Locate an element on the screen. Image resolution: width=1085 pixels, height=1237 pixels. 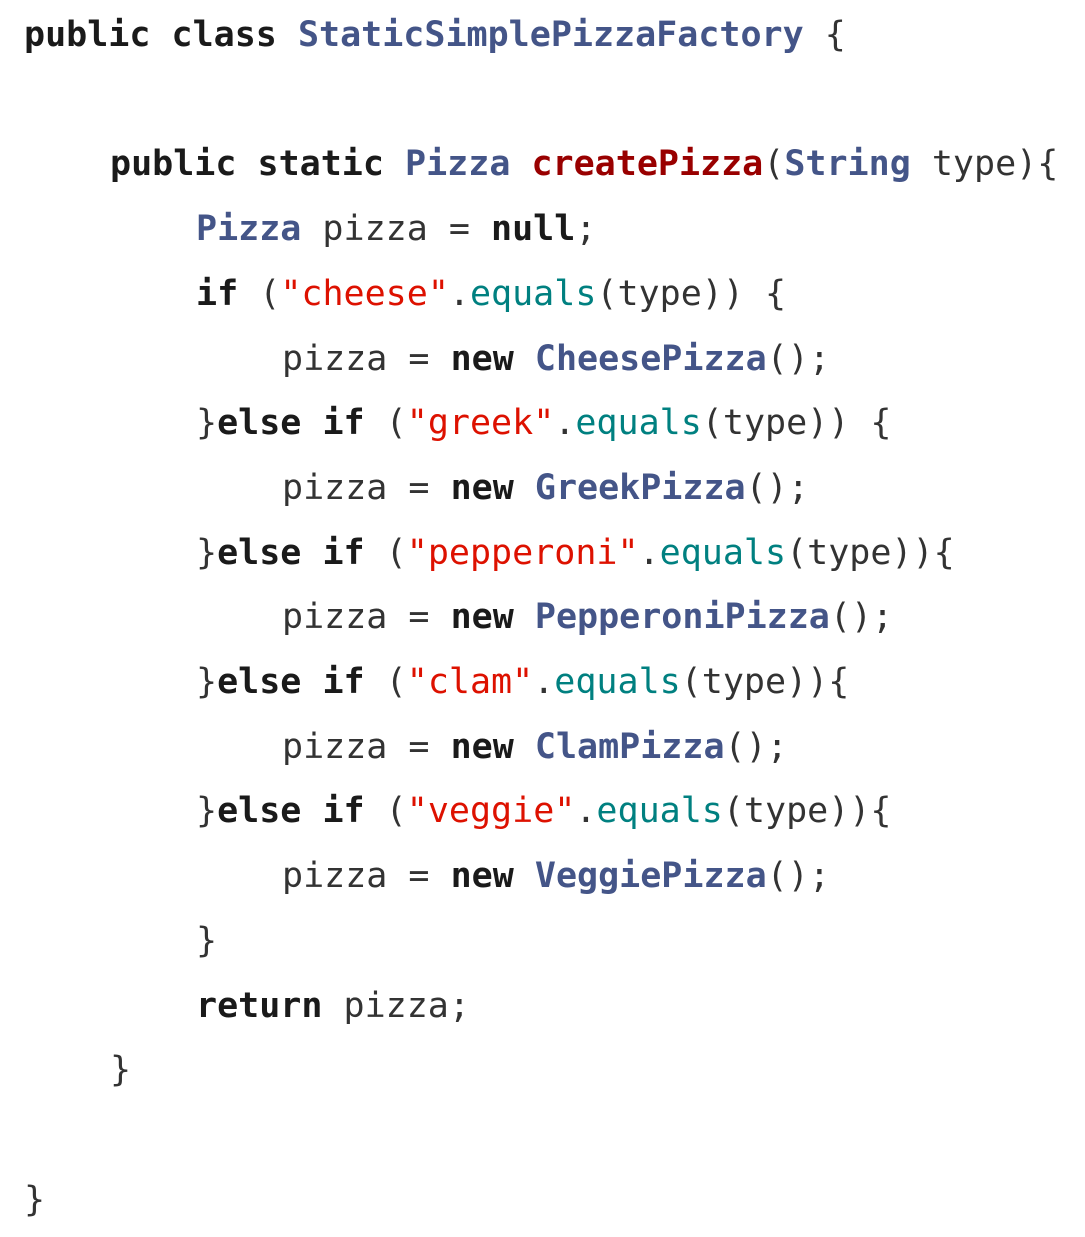
code-text-token: type){ is located at coordinates (984, 164).